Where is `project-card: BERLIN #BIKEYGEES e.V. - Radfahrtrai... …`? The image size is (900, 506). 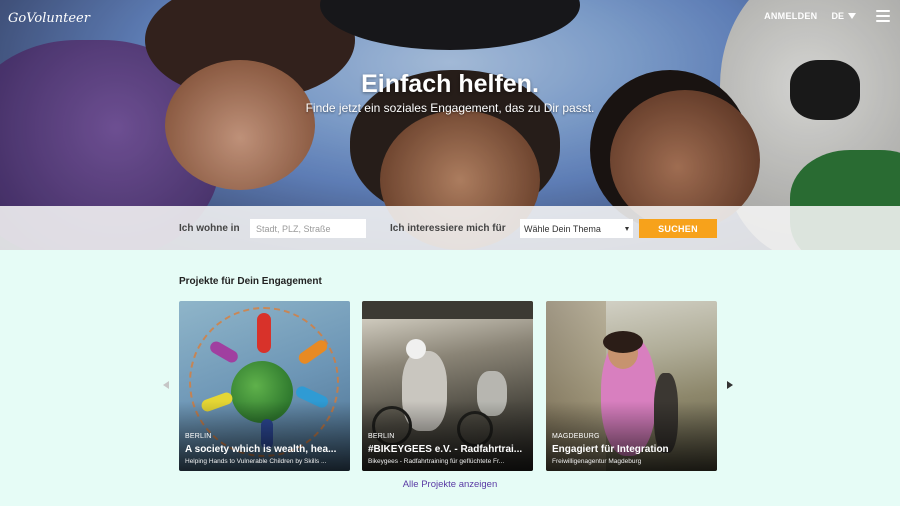 project-card: BERLIN #BIKEYGEES e.V. - Radfahrtrai... … is located at coordinates (447, 386).